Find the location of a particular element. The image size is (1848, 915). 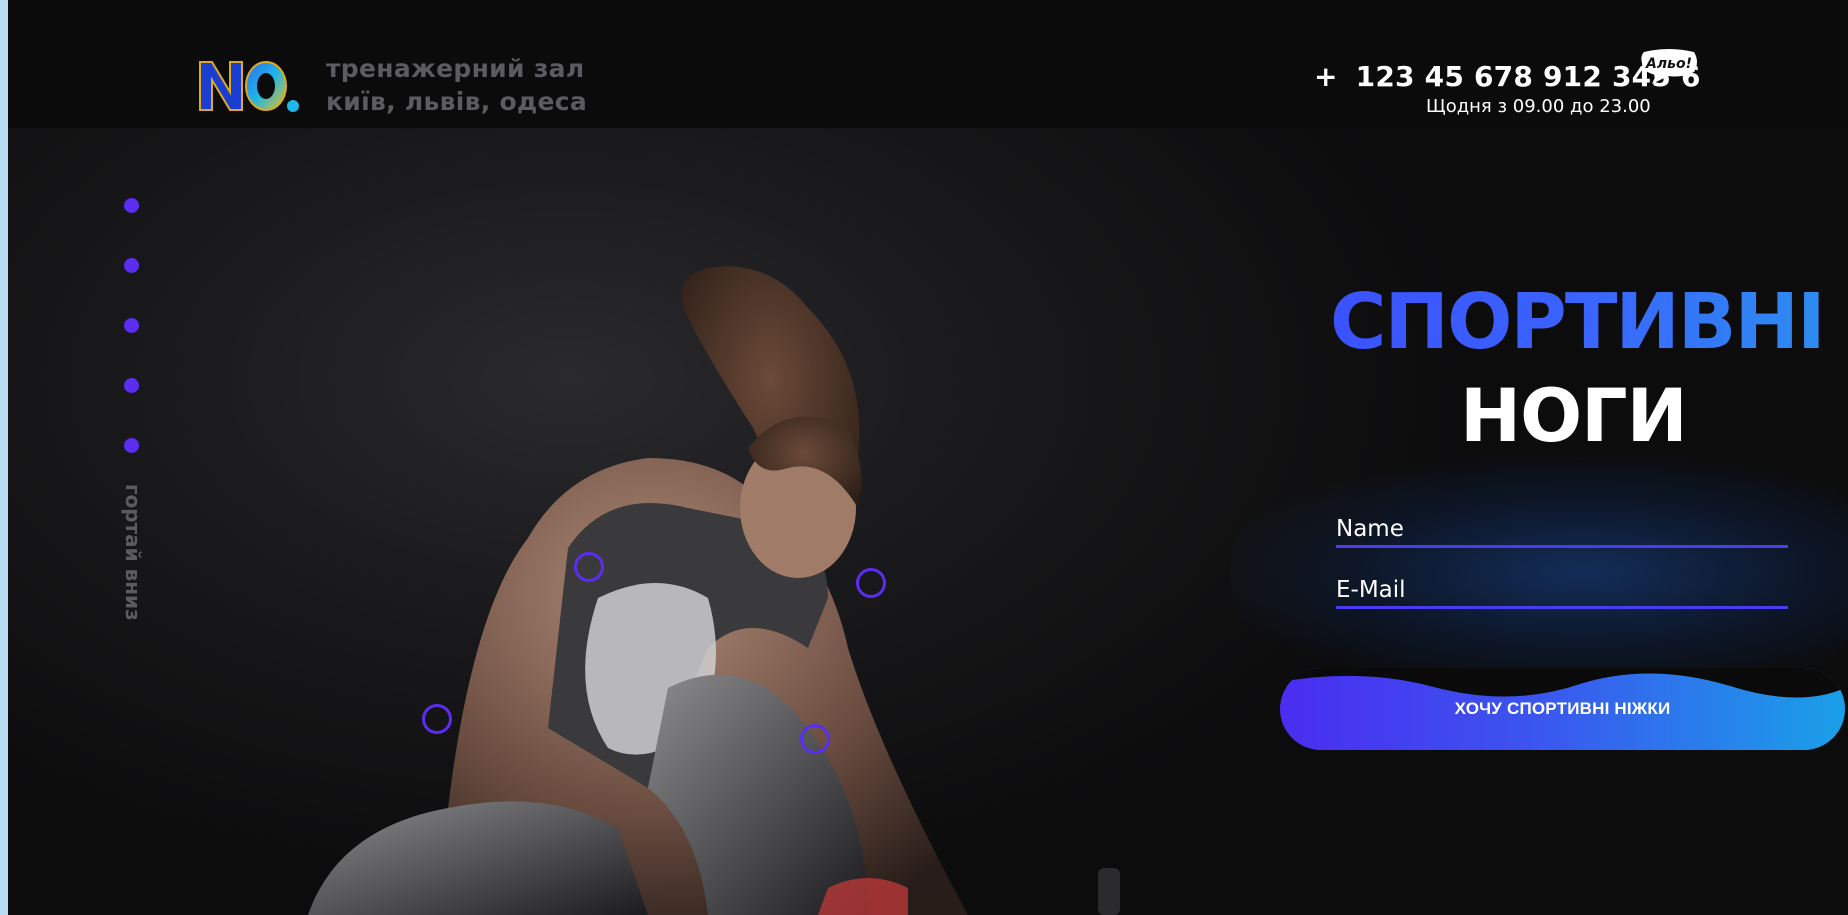

email-input is located at coordinates (1562, 589).